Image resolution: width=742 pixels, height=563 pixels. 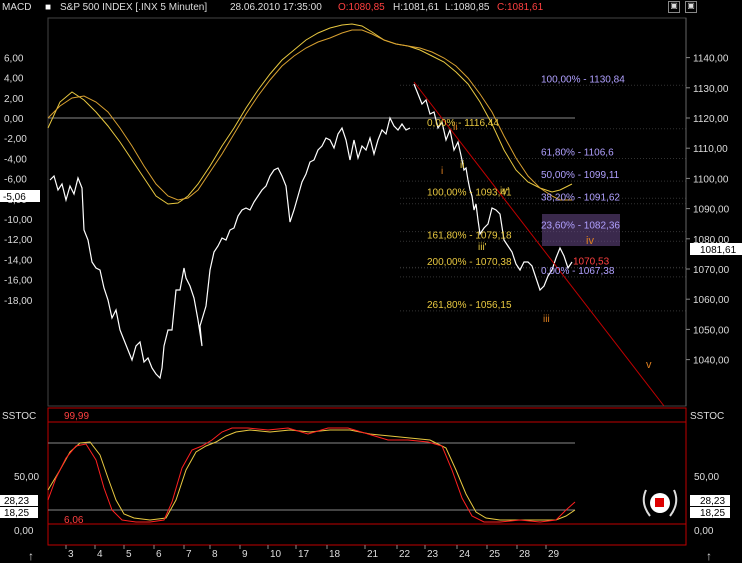 What do you see at coordinates (15, 159) in the screenshot?
I see `left-axis-tick: -4,00` at bounding box center [15, 159].